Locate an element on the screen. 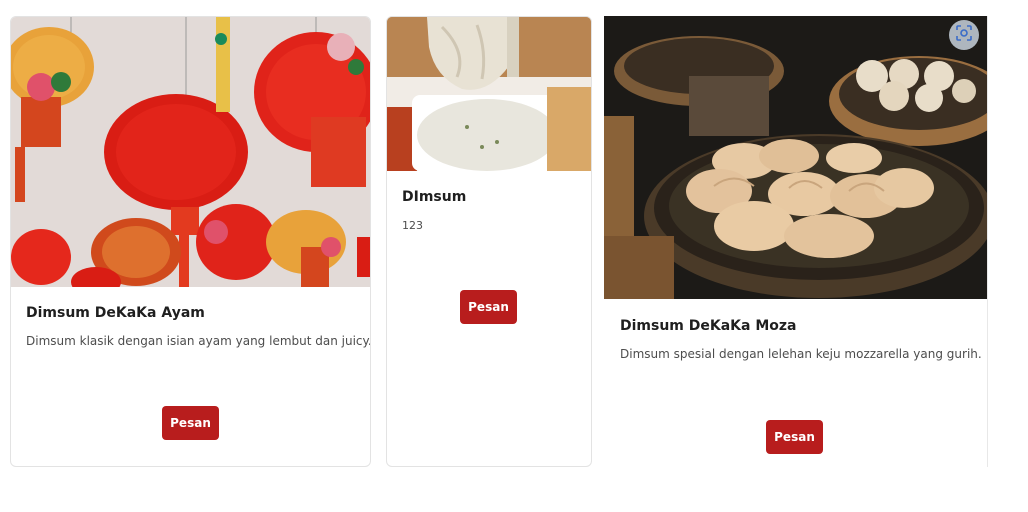  visual-search-button is located at coordinates (964, 35).